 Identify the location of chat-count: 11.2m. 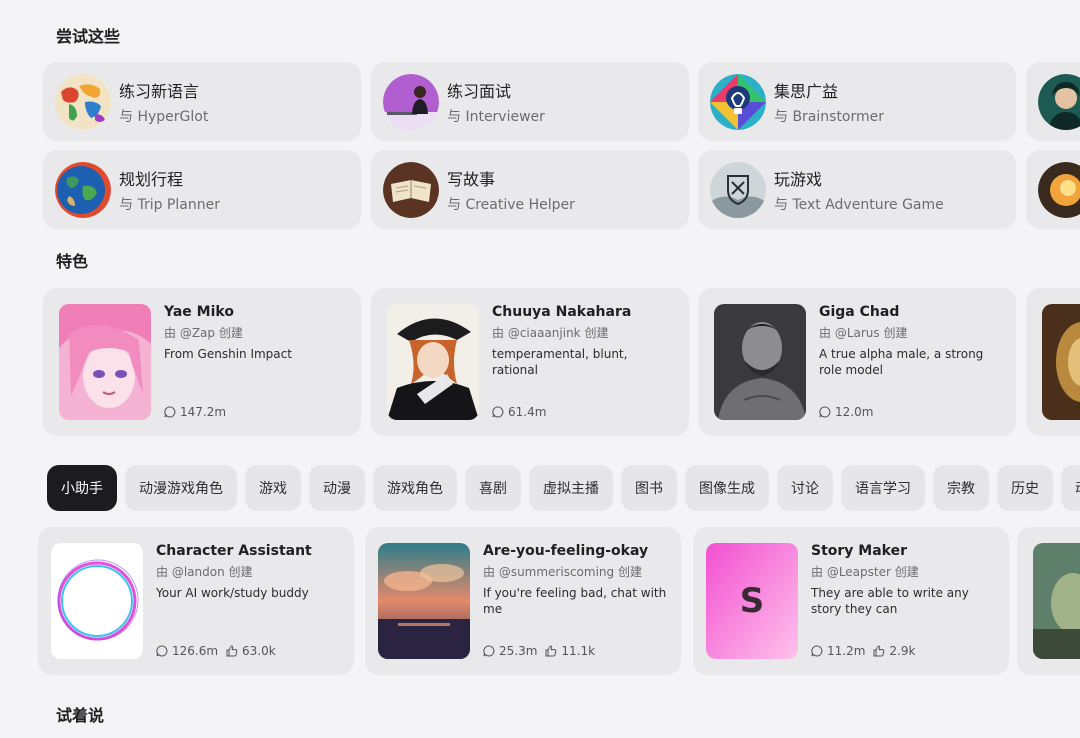
(846, 651).